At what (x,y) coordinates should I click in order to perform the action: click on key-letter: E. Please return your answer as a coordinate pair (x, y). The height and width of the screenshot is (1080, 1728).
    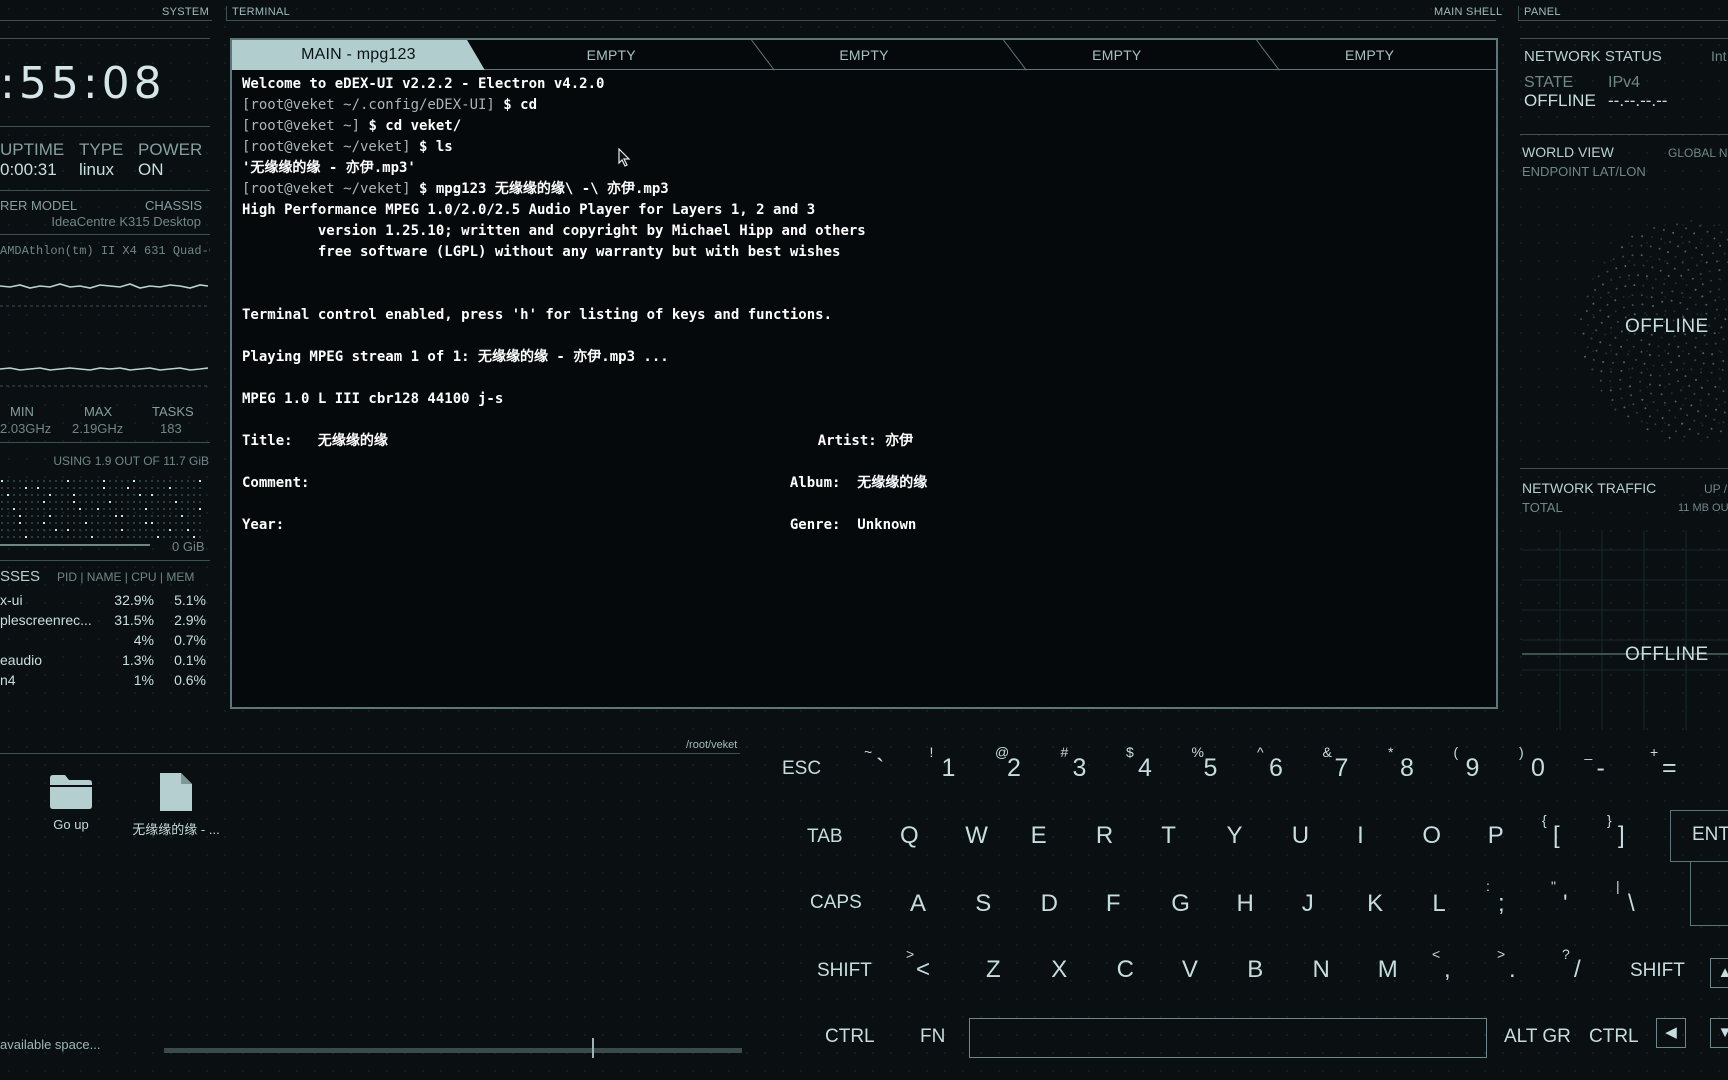
    Looking at the image, I should click on (1039, 836).